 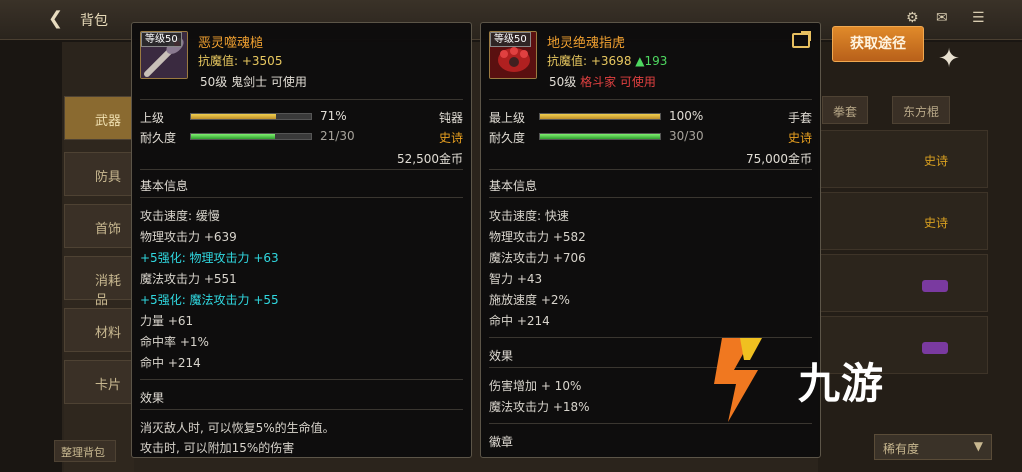 What do you see at coordinates (935, 286) in the screenshot?
I see `tag-badge` at bounding box center [935, 286].